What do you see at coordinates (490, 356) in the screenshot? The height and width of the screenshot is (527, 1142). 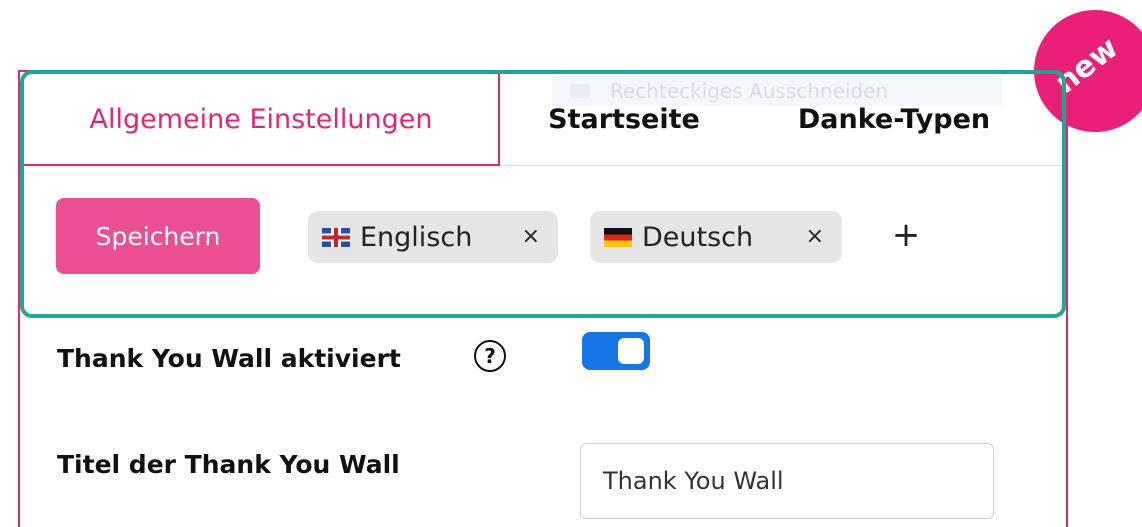 I see `help-icon: ?` at bounding box center [490, 356].